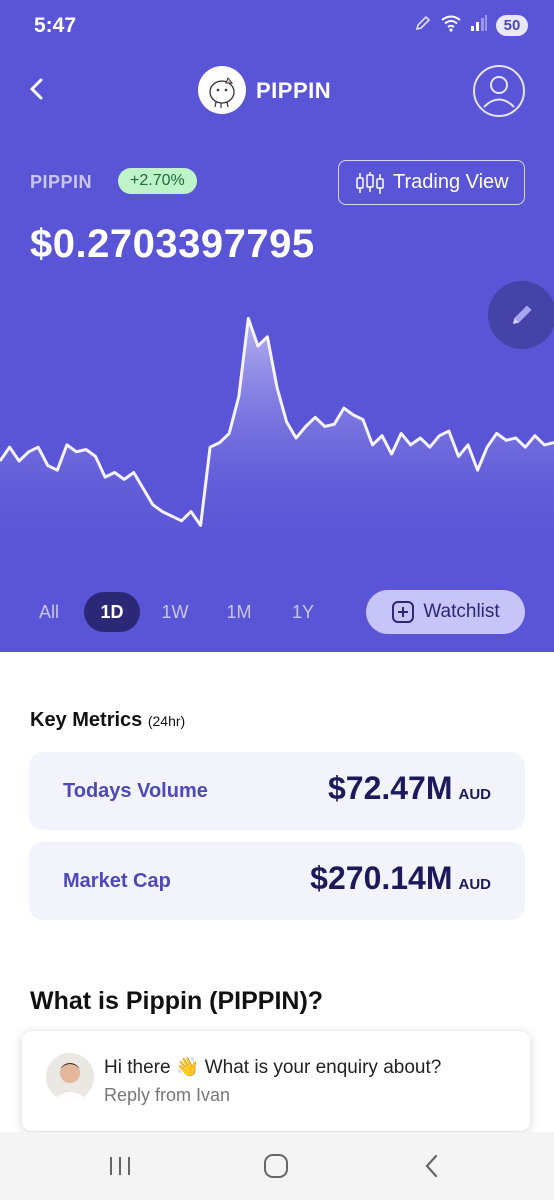 This screenshot has height=1200, width=554. Describe the element at coordinates (294, 90) in the screenshot. I see `page-title: PIPPIN` at that location.